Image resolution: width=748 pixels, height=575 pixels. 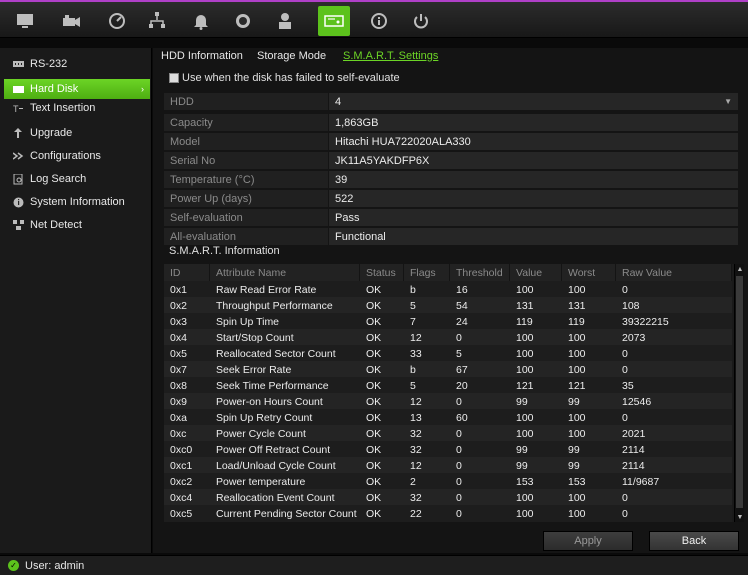 What do you see at coordinates (181, 449) in the screenshot?
I see `table-cell: 0xc0` at bounding box center [181, 449].